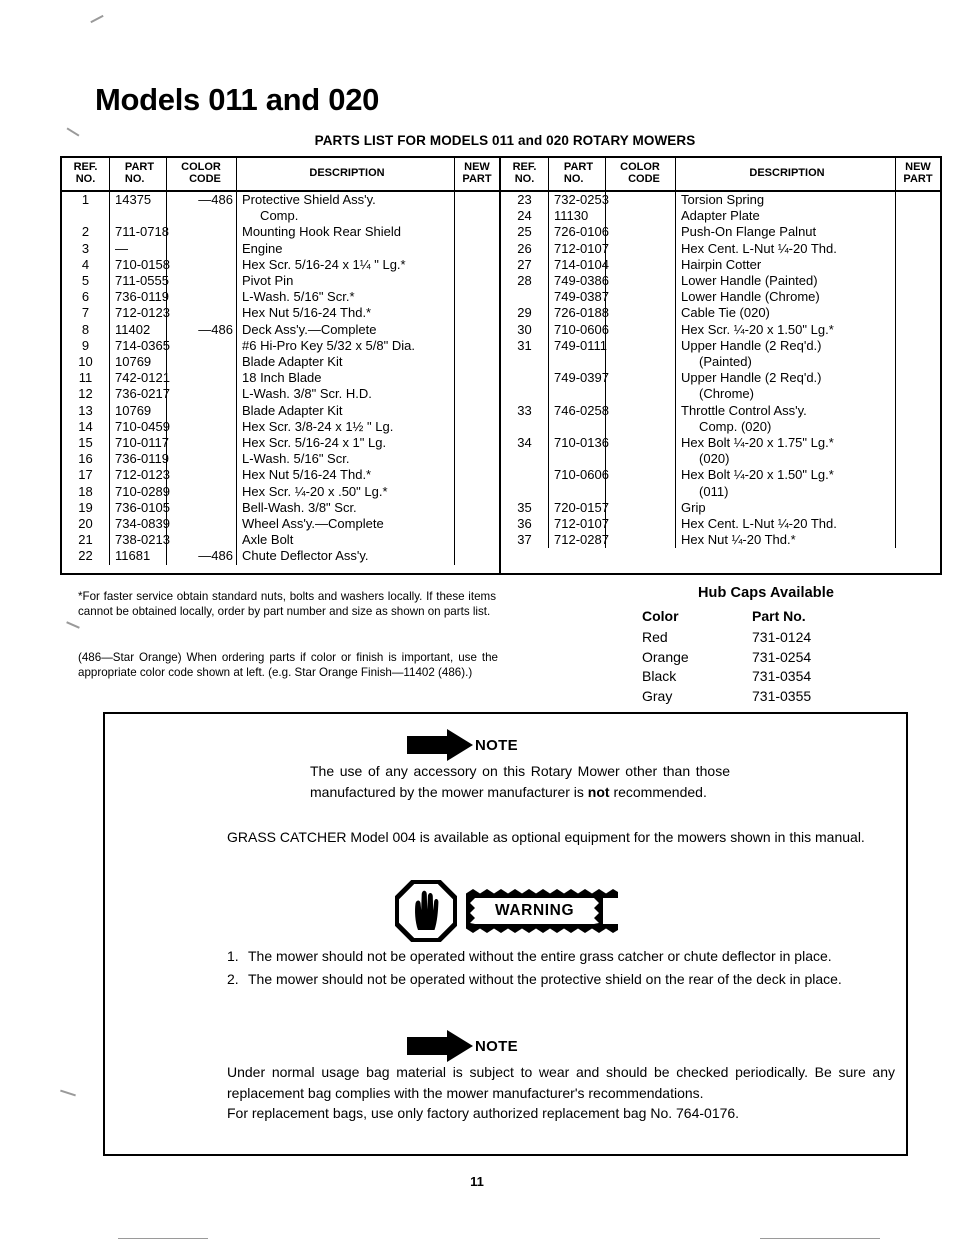 The image size is (954, 1246). What do you see at coordinates (786, 329) in the screenshot?
I see `cell-description: Hex Scr. ¼-20 x 1.50" Lg.*` at bounding box center [786, 329].